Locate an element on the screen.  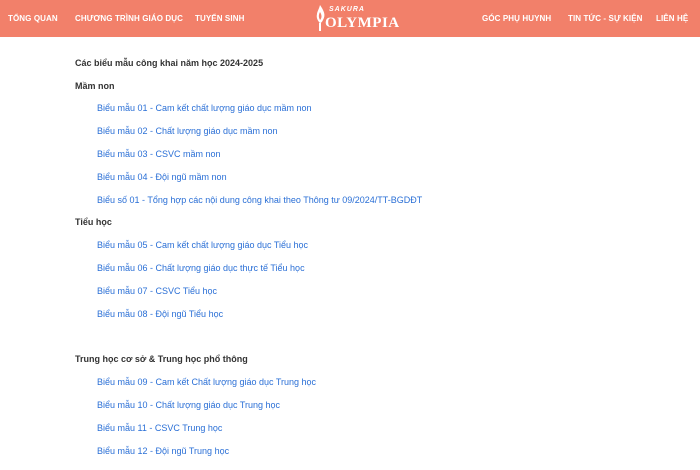
section-heading-mam-non: Mầm non is located at coordinates (95, 86).